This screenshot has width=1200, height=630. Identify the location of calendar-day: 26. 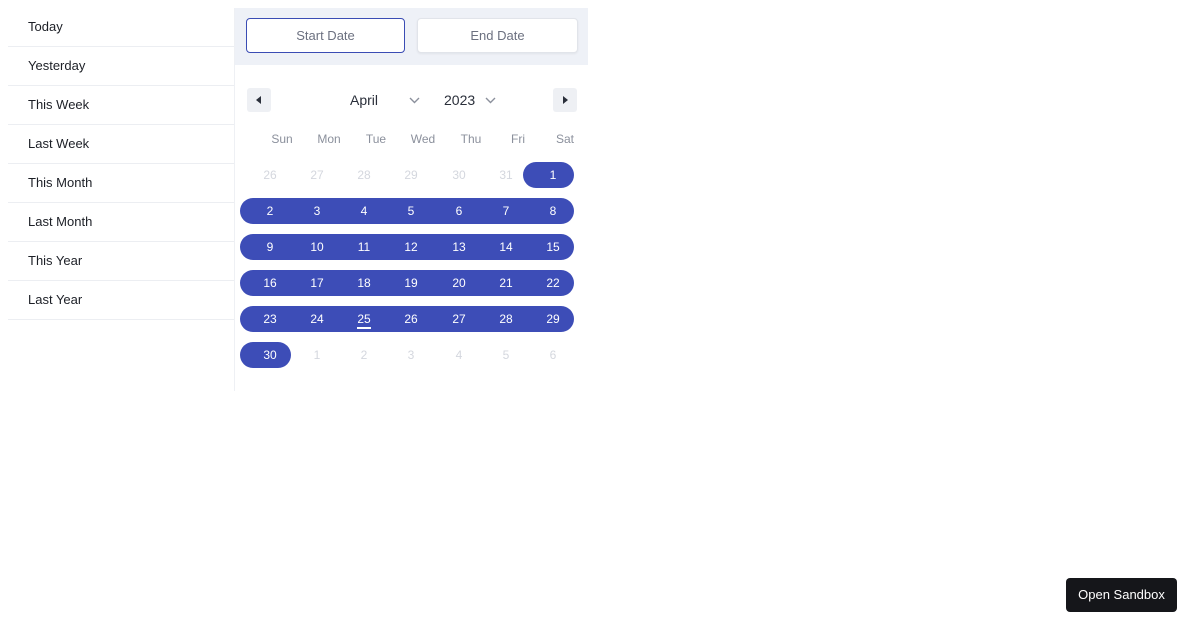
(411, 319).